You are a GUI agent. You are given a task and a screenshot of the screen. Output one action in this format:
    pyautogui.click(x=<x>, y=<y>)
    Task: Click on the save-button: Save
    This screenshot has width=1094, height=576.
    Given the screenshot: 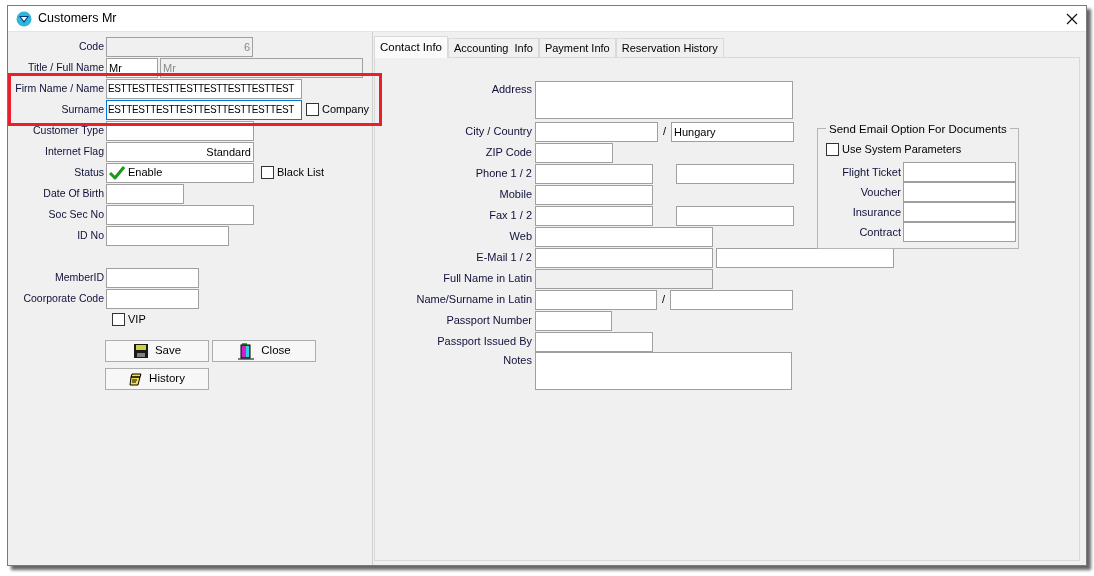 What is the action you would take?
    pyautogui.click(x=157, y=351)
    